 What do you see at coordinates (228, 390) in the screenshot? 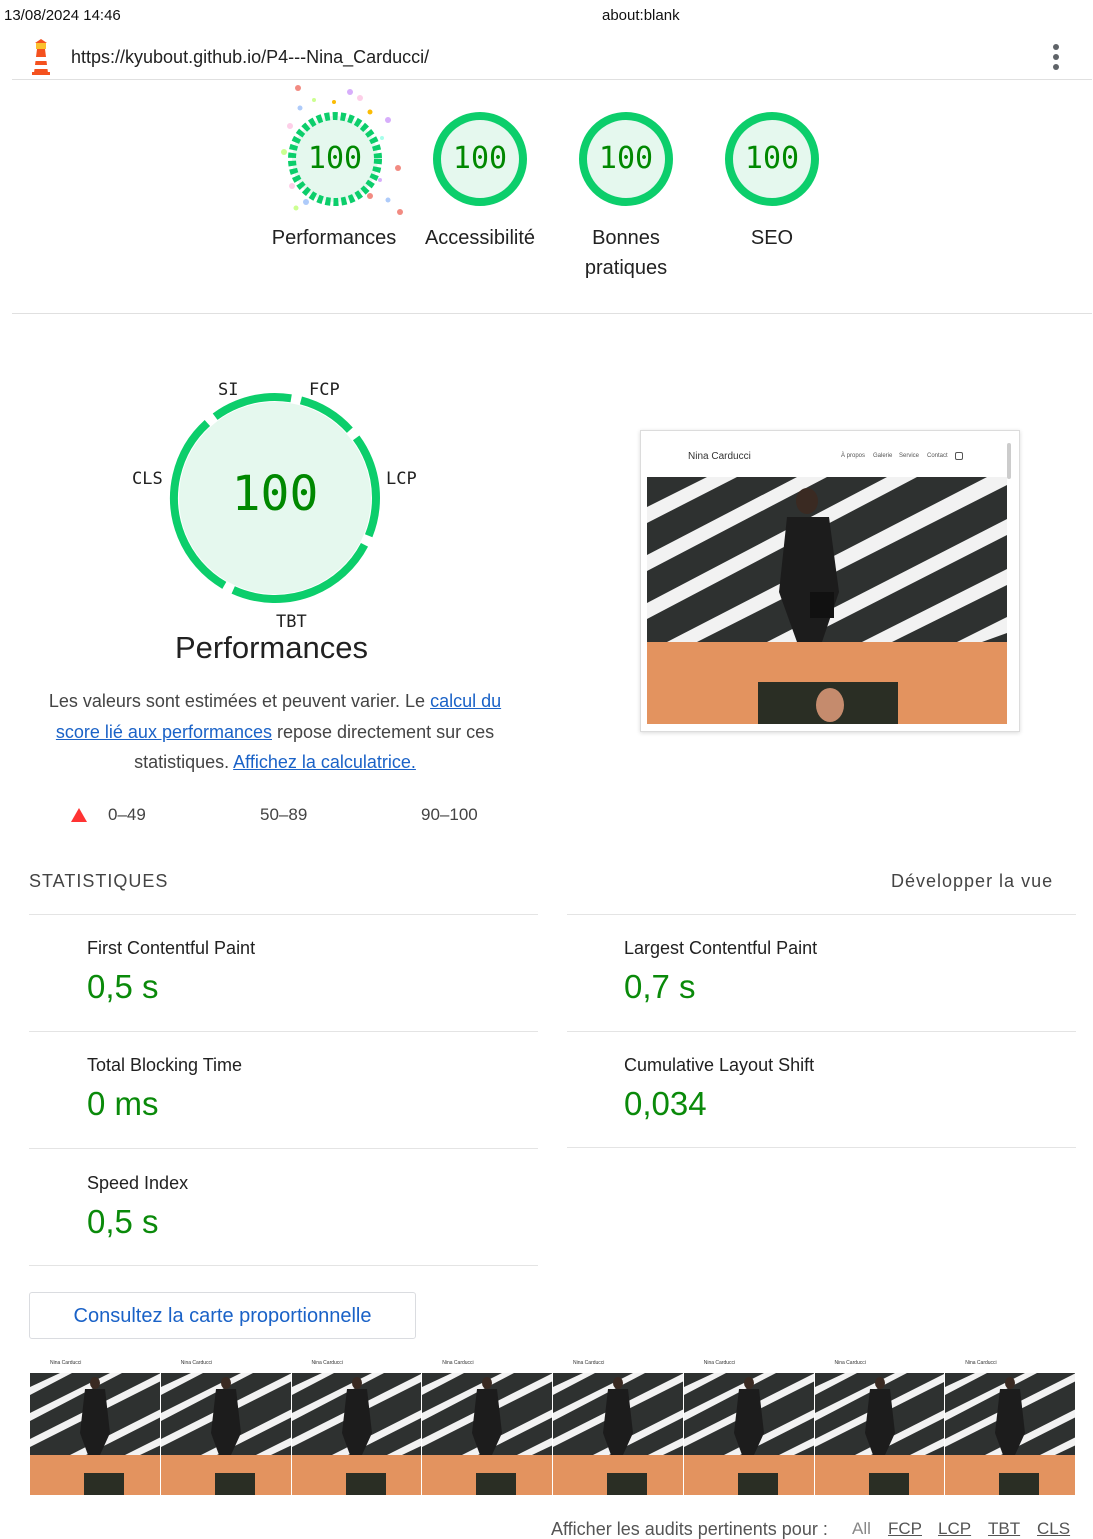
I see `metric-tag-si: SI` at bounding box center [228, 390].